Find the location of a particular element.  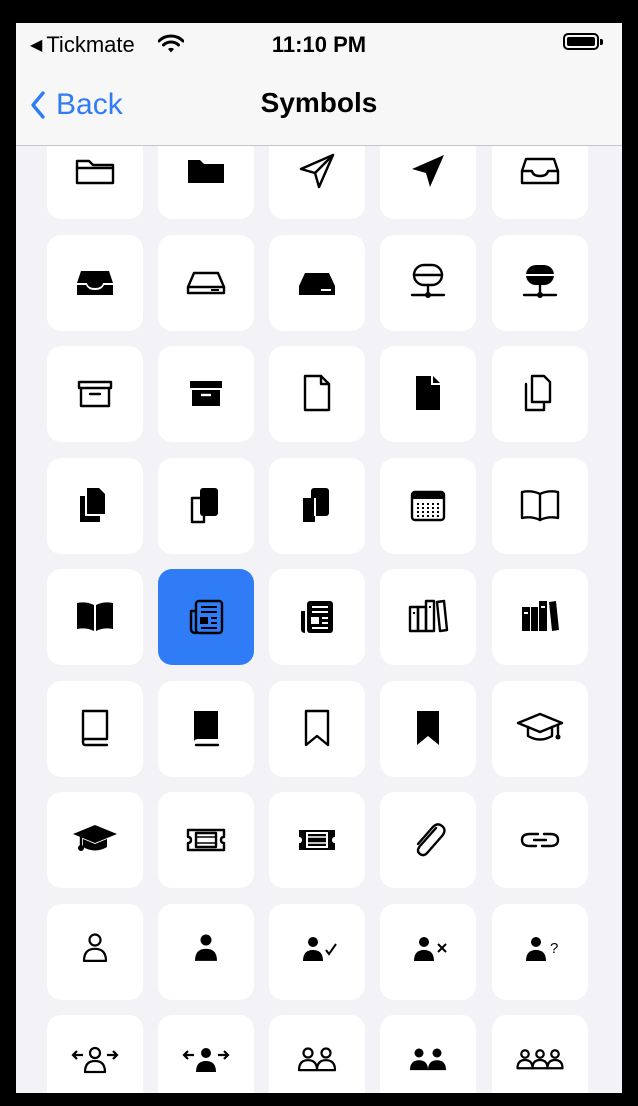

doc-on-doc-icon is located at coordinates (538, 393).